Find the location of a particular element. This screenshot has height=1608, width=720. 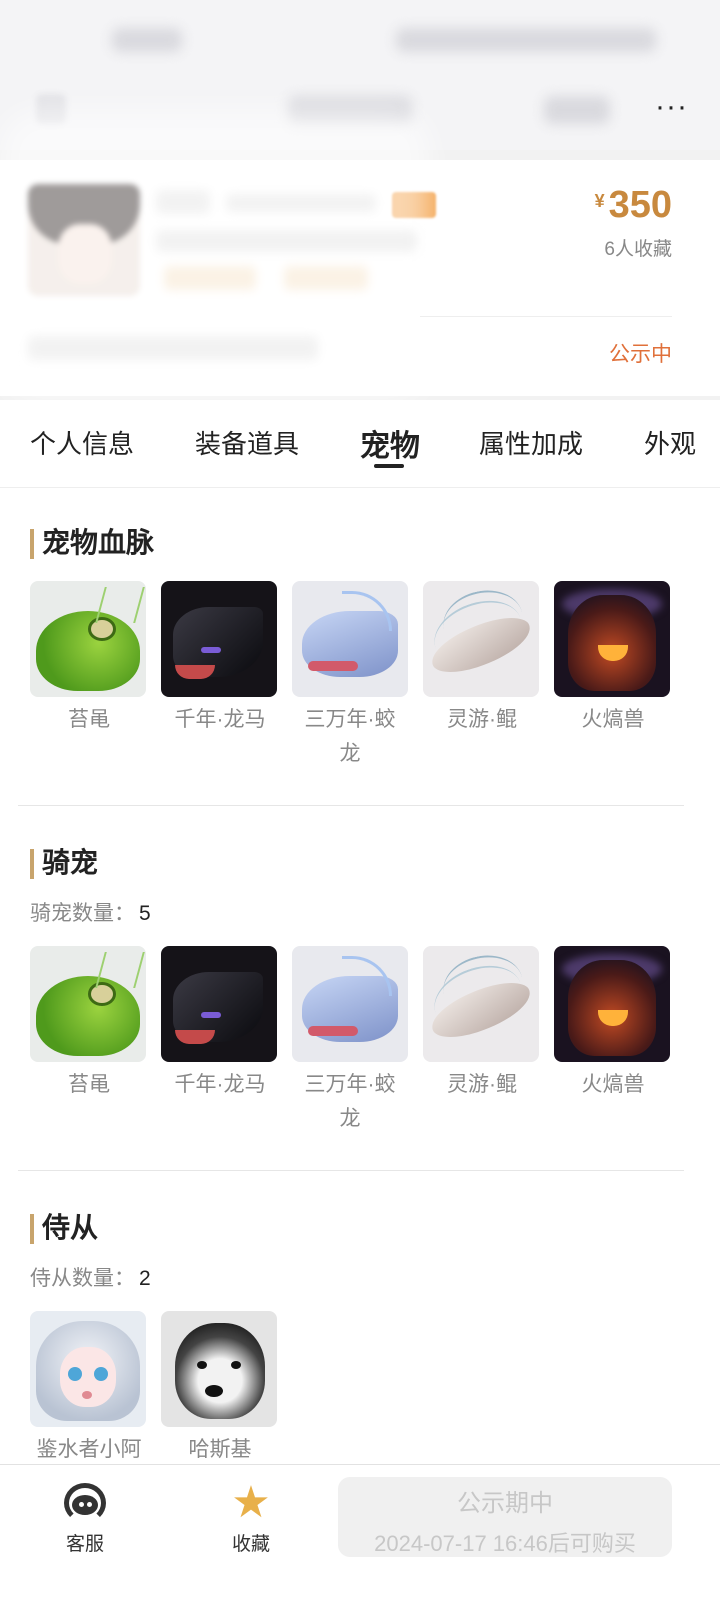

buy-button-status: 公示期中 is located at coordinates (505, 1503).